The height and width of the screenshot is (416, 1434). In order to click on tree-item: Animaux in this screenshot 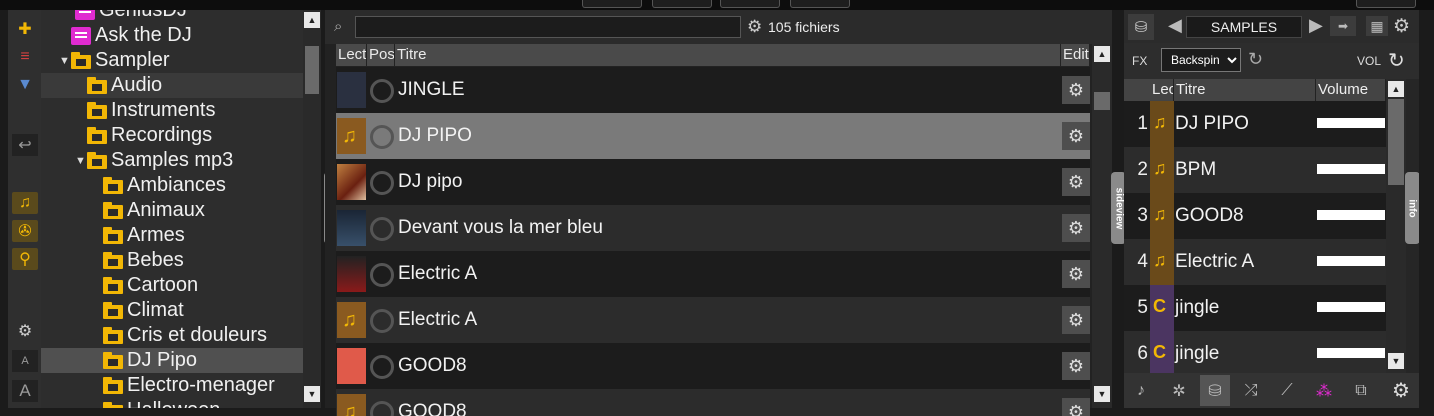, I will do `click(172, 210)`.